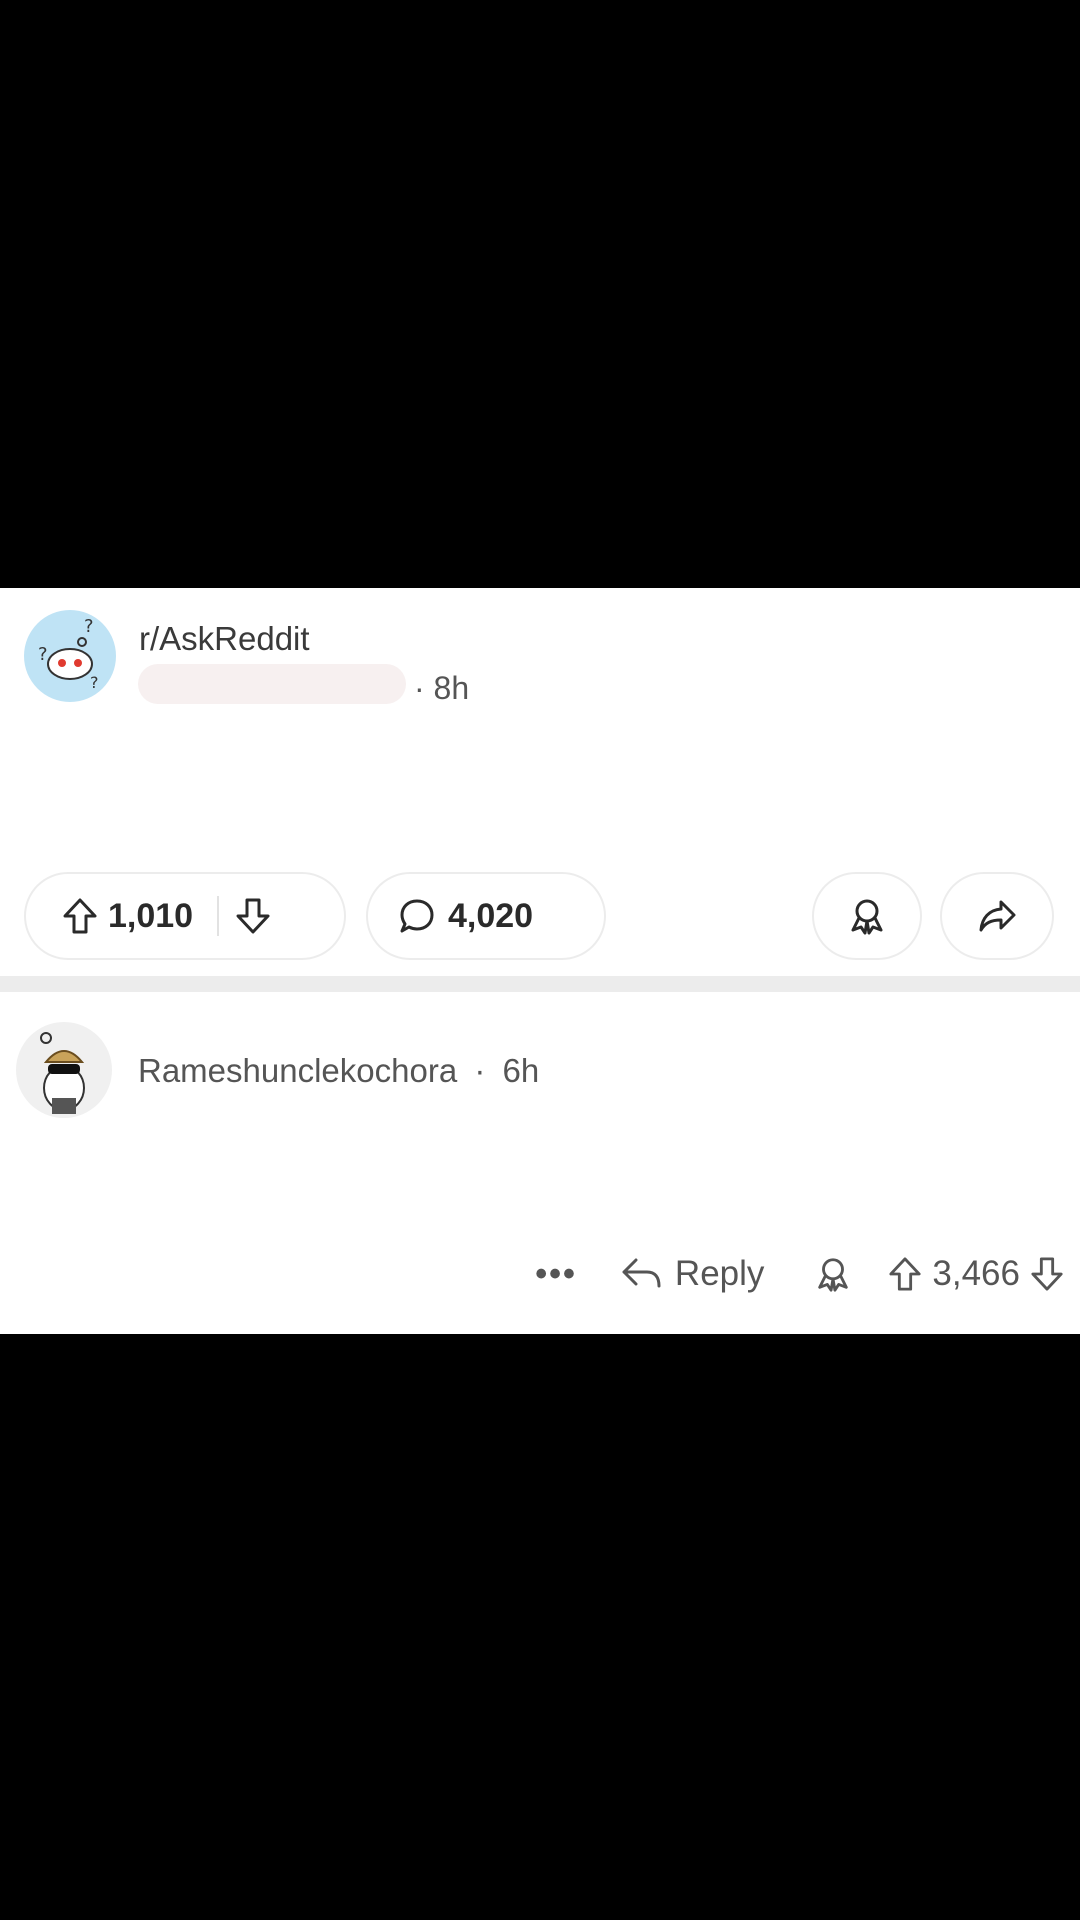  I want to click on post-timestamp: · 8h, so click(441, 688).